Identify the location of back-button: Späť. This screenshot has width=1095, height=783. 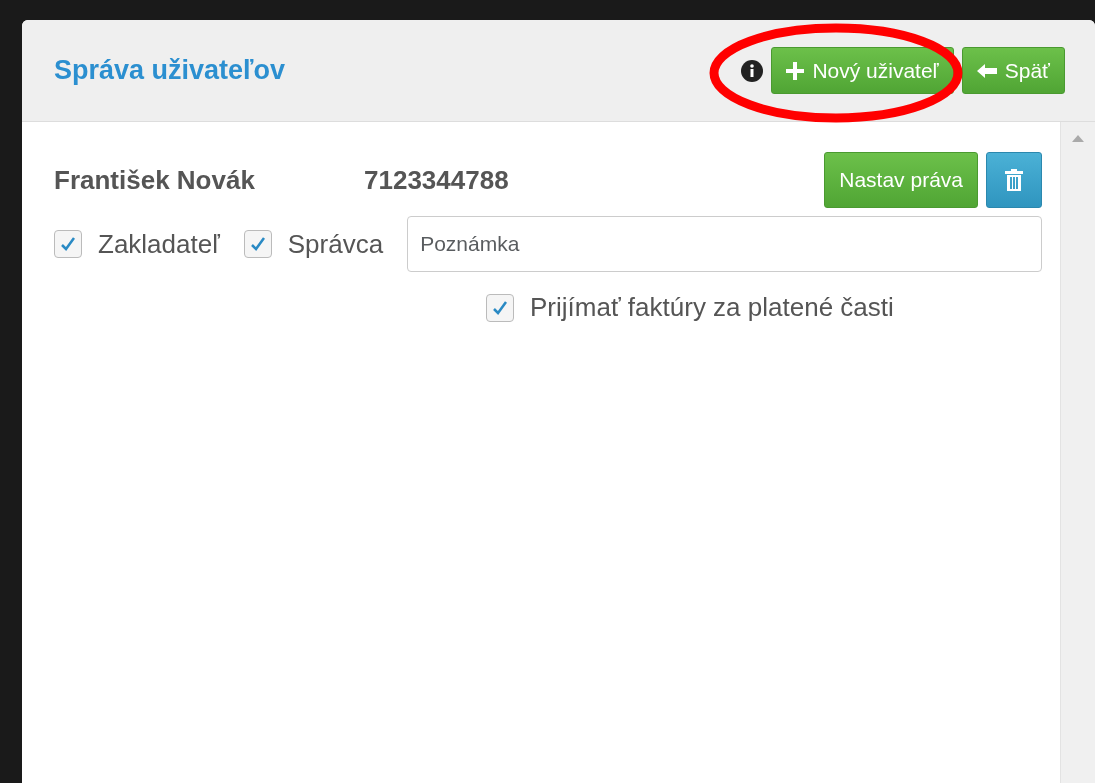
(1013, 70).